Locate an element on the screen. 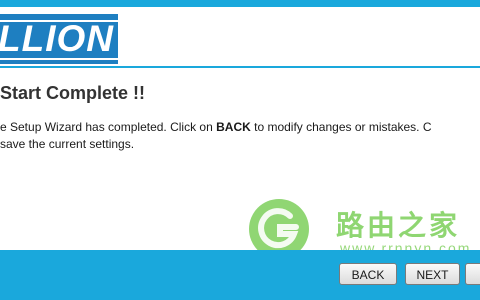 The height and width of the screenshot is (300, 480). back-button: BACK is located at coordinates (368, 274).